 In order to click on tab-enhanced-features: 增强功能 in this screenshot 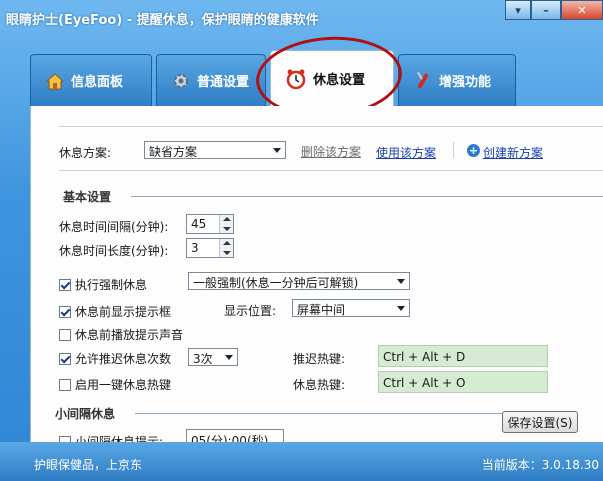, I will do `click(457, 80)`.